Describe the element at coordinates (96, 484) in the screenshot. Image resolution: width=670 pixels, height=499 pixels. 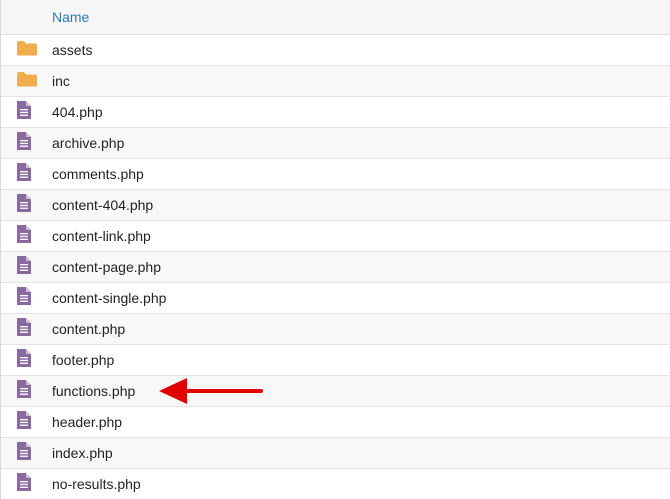
I see `file-name: no-results.php` at that location.